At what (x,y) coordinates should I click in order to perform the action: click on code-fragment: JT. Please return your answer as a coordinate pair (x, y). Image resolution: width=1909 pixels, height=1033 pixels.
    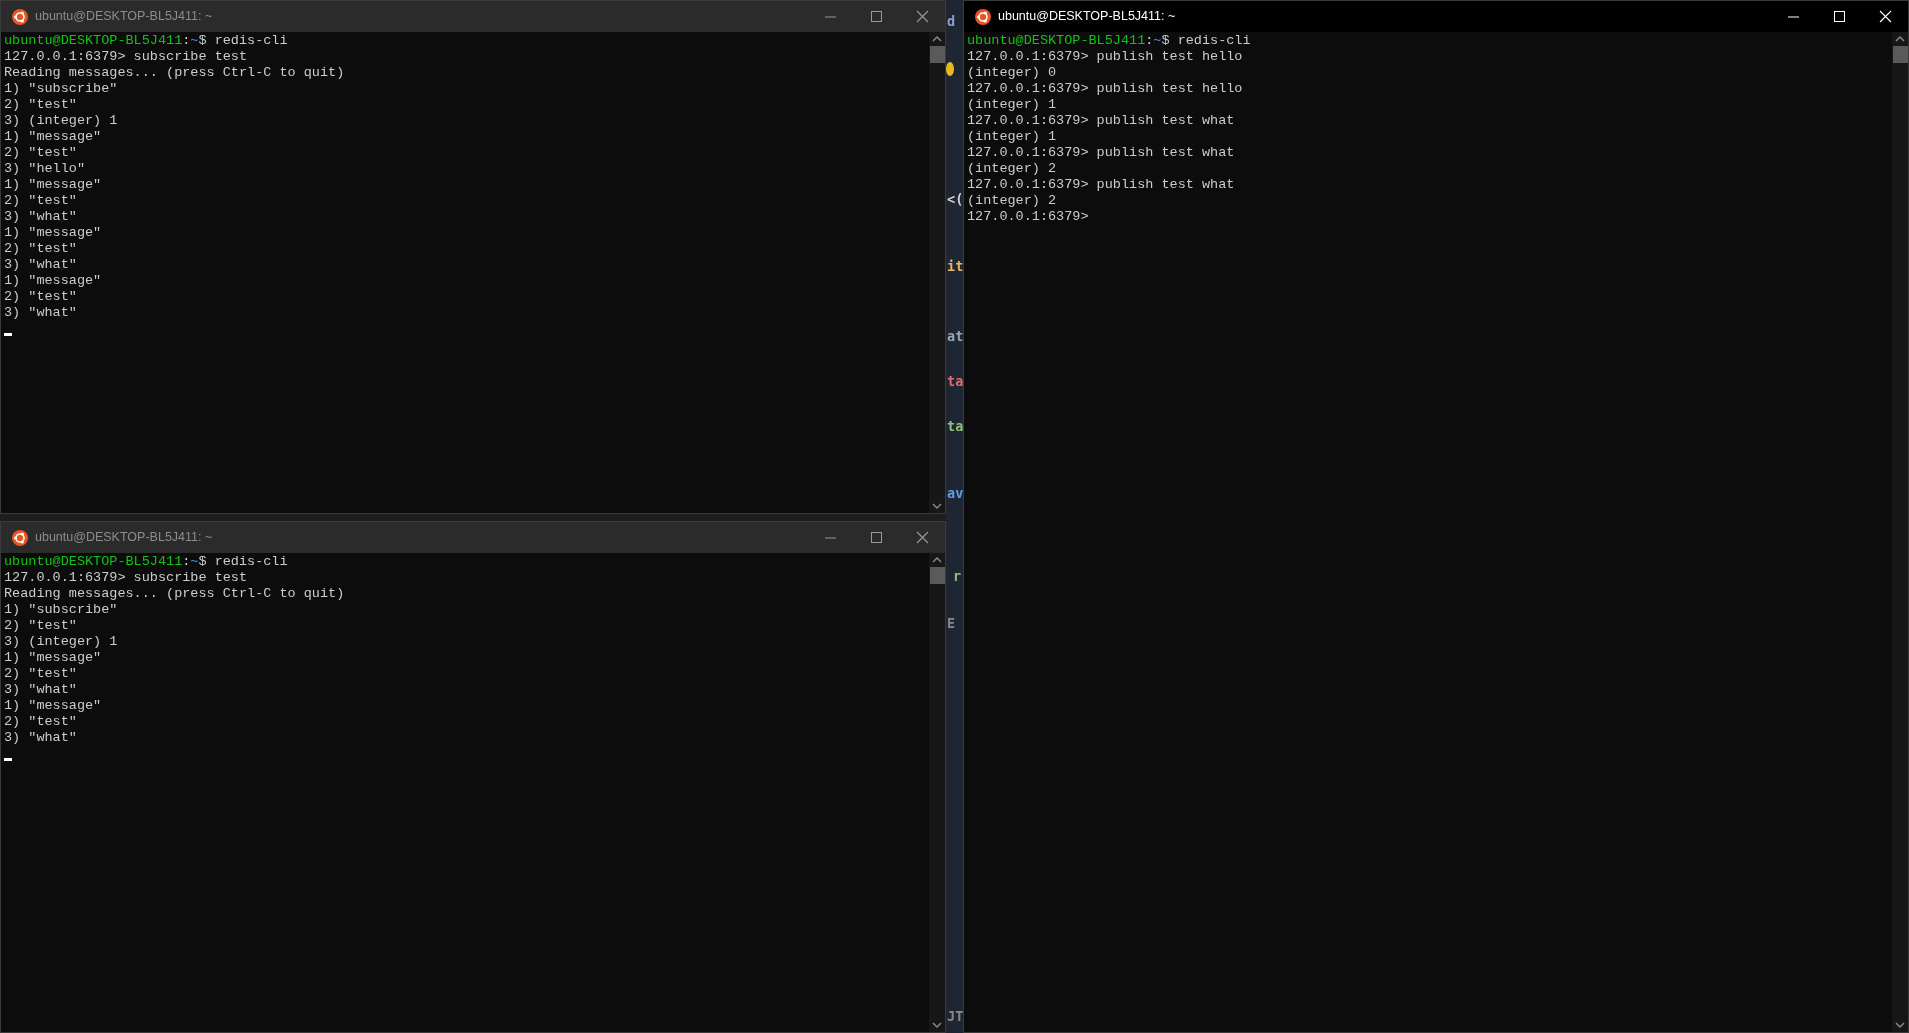
    Looking at the image, I should click on (955, 1016).